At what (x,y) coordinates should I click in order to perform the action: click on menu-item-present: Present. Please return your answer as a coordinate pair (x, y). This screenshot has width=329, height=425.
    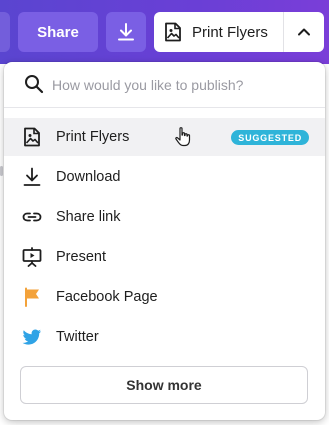
    Looking at the image, I should click on (164, 257).